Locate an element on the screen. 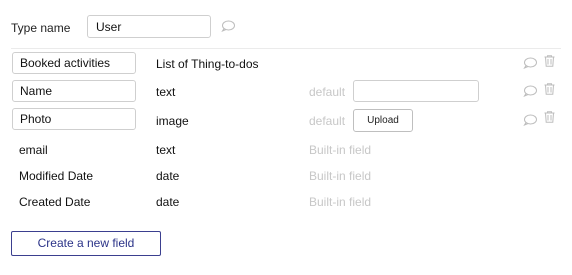 The image size is (572, 275). builtin-field-name: Created Date is located at coordinates (55, 202).